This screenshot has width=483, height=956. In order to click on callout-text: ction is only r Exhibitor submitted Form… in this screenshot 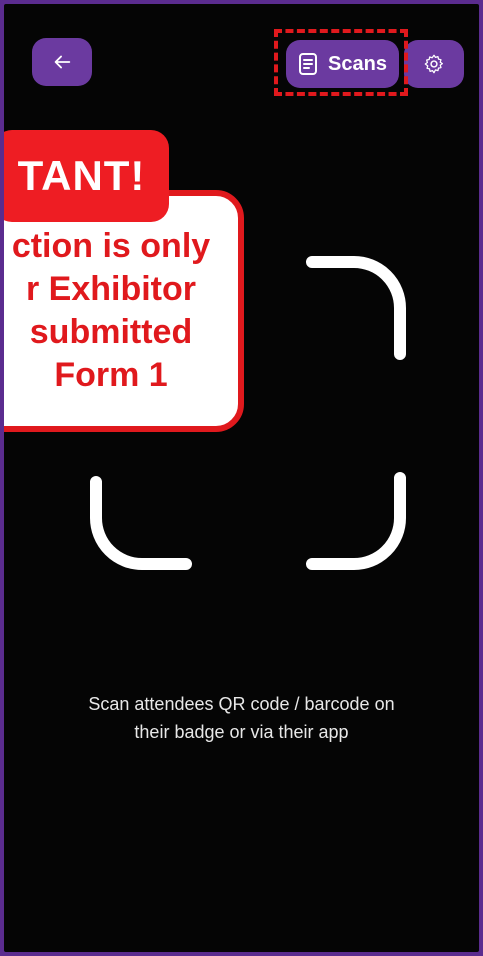, I will do `click(111, 310)`.